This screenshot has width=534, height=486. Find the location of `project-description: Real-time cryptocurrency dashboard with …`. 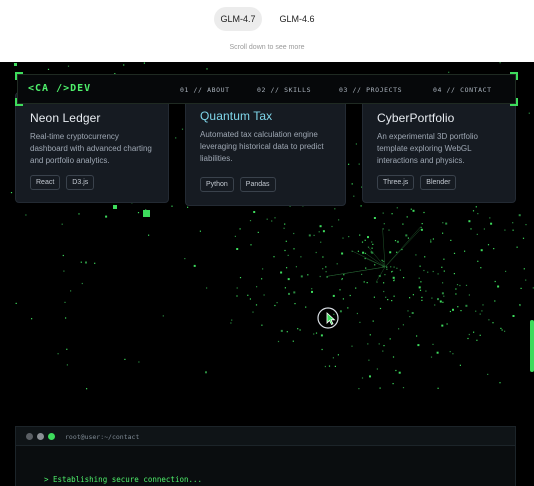

project-description: Real-time cryptocurrency dashboard with … is located at coordinates (91, 148).